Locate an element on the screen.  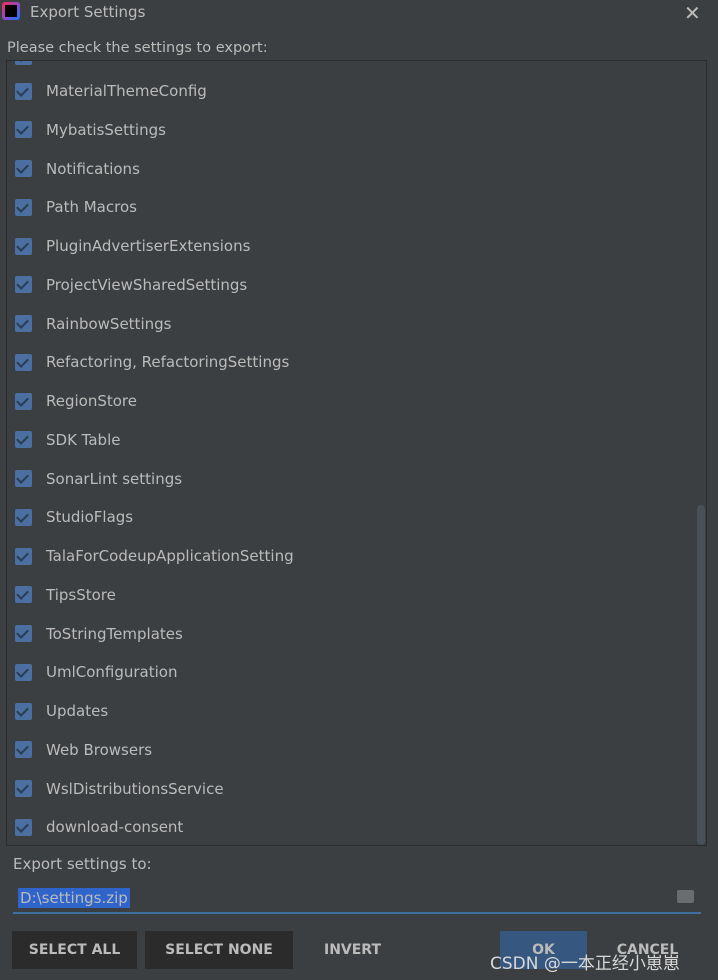
list-item: UmlConfiguration is located at coordinates (96, 672).